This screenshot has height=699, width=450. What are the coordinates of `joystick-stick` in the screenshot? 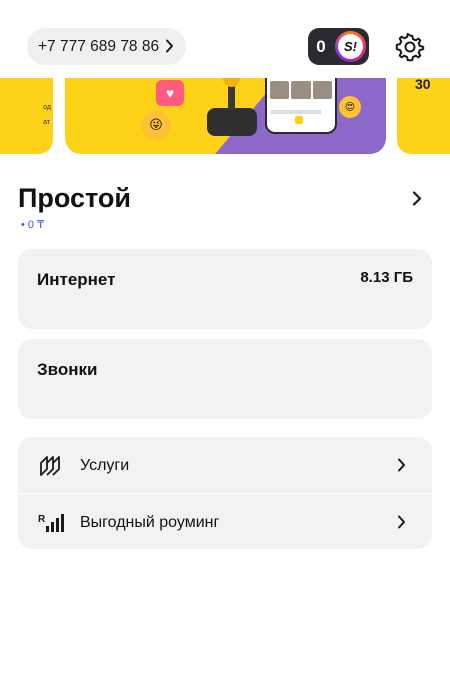 It's located at (231, 97).